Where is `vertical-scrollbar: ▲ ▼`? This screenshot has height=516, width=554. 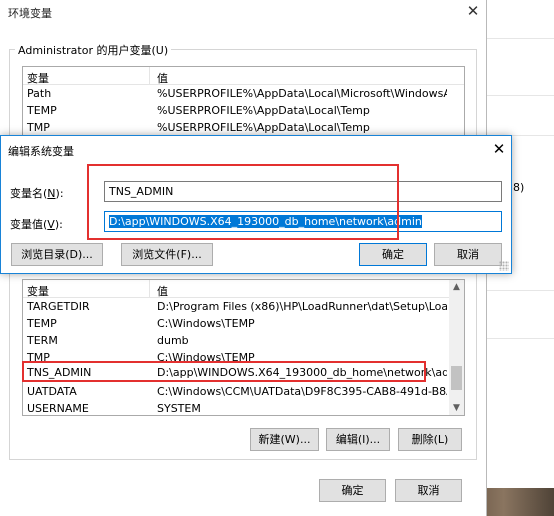
vertical-scrollbar: ▲ ▼ is located at coordinates (456, 347).